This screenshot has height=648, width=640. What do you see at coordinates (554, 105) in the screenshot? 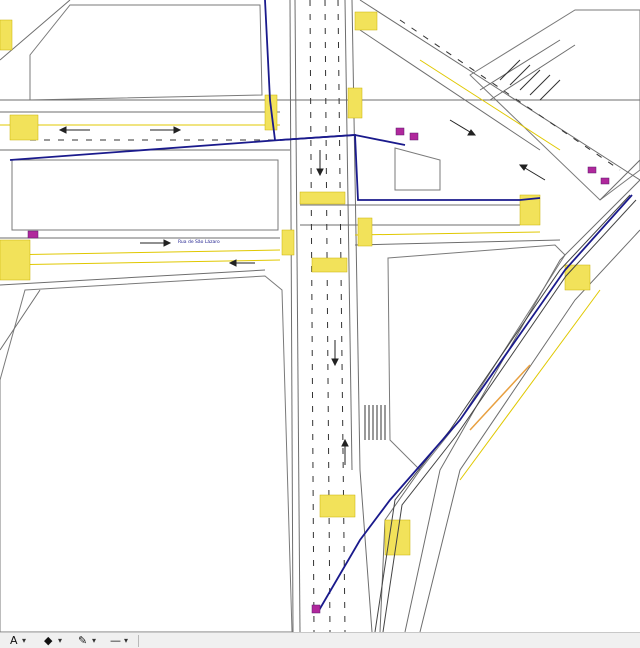
I see `block-northeast` at bounding box center [554, 105].